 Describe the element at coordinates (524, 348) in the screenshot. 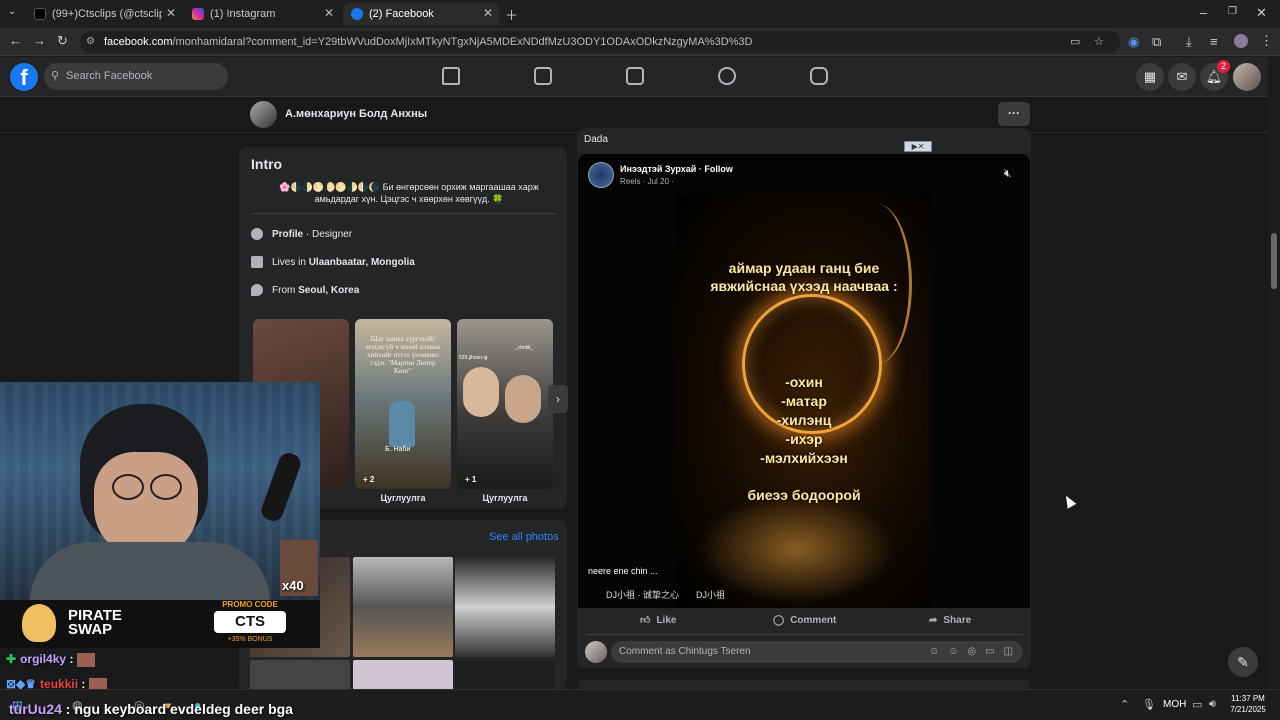

I see `featured-signature: _choiiii_` at that location.